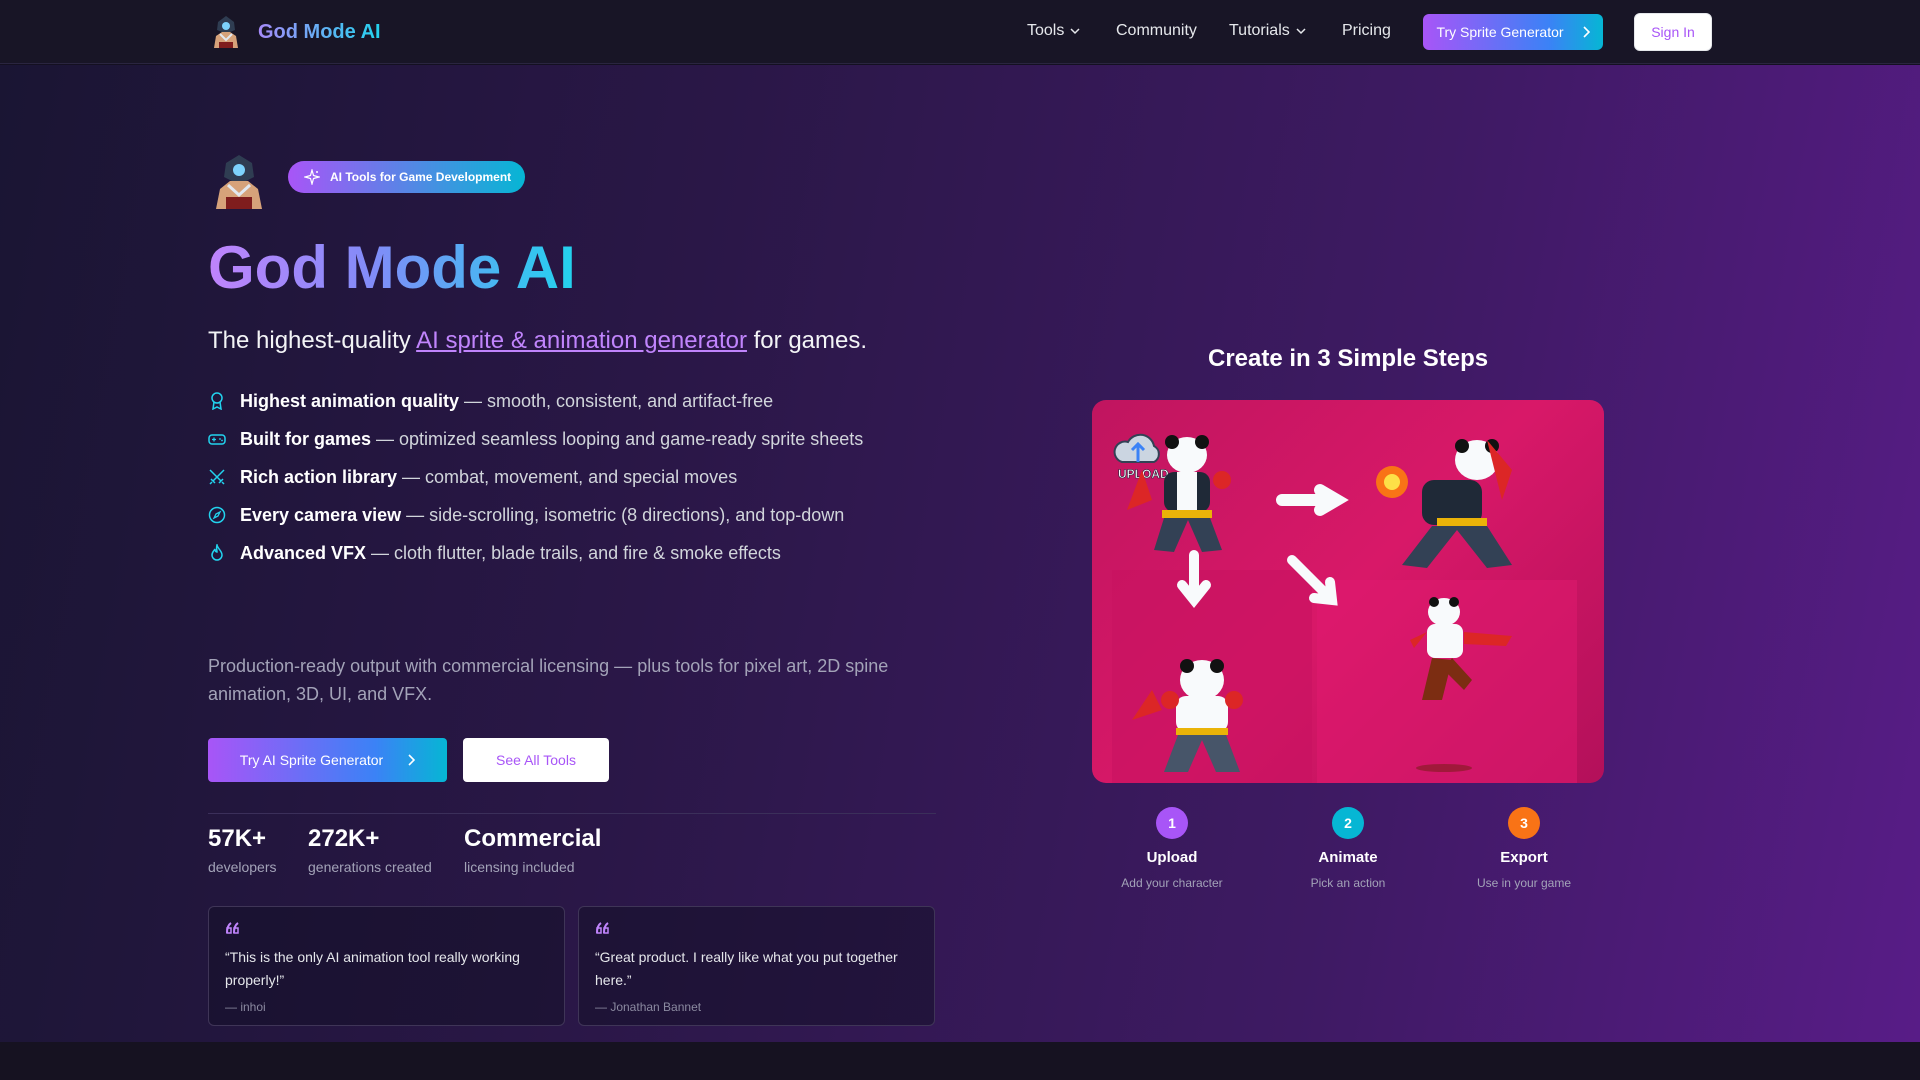 Image resolution: width=1920 pixels, height=1080 pixels. Describe the element at coordinates (572, 813) in the screenshot. I see `stats-divider` at that location.